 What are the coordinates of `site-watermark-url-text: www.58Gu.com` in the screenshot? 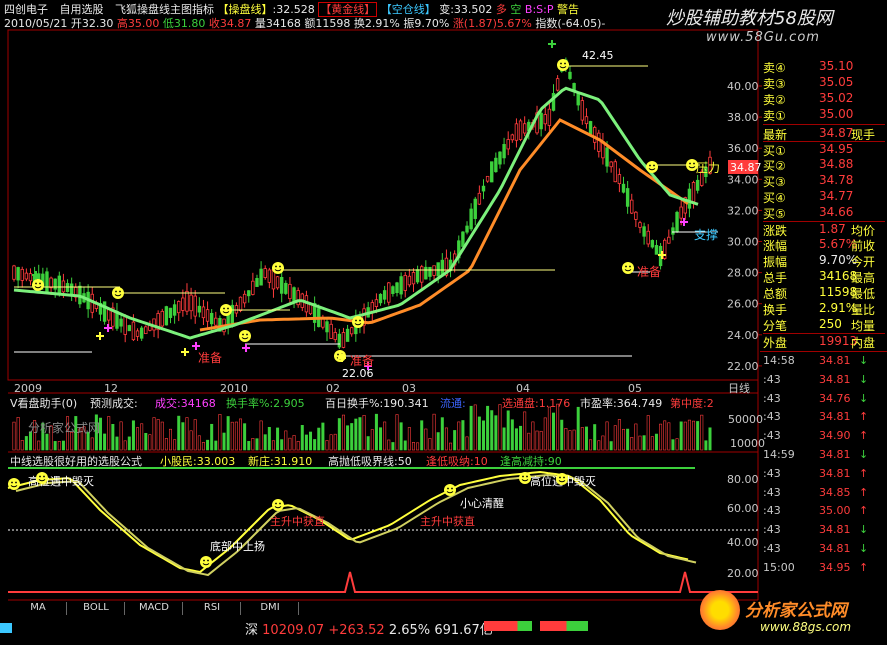 It's located at (763, 37).